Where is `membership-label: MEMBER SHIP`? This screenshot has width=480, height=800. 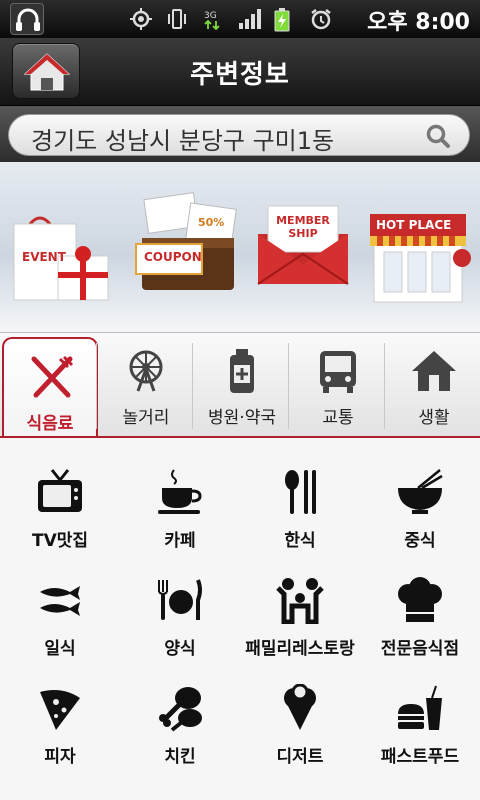 membership-label: MEMBER SHIP is located at coordinates (303, 227).